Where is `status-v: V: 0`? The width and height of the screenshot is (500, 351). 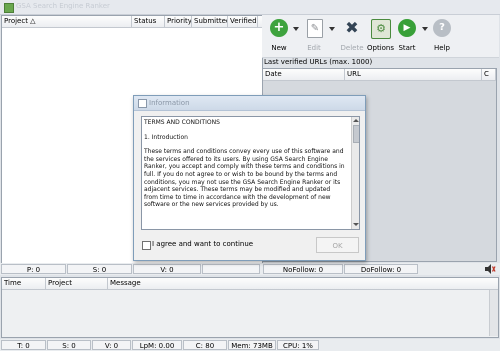
status-v: V: 0 is located at coordinates (167, 269).